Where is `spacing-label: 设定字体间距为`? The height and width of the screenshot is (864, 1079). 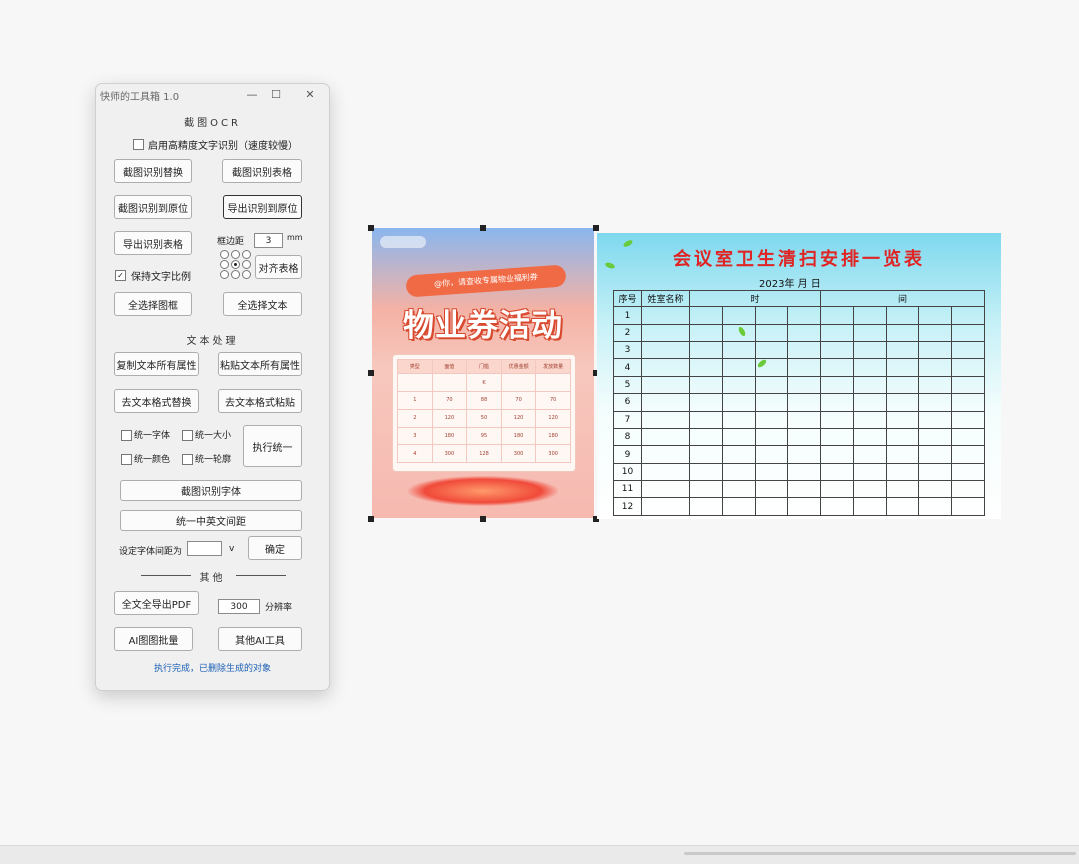
spacing-label: 设定字体间距为 is located at coordinates (151, 552).